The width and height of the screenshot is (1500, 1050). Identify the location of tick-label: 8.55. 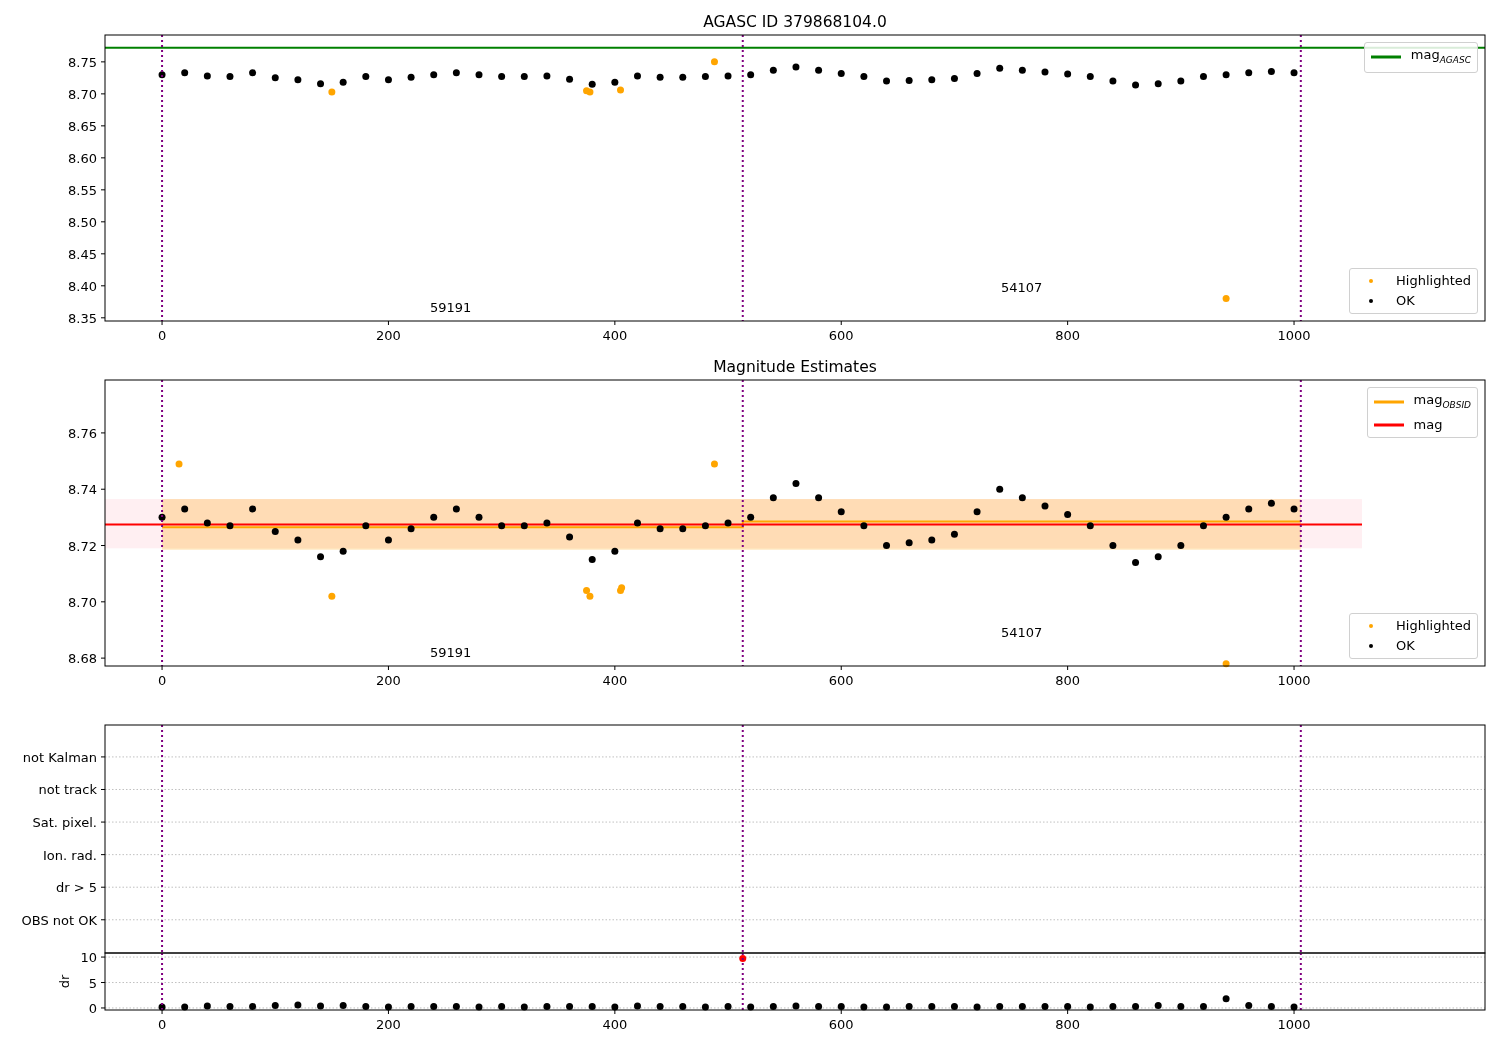
(82, 190).